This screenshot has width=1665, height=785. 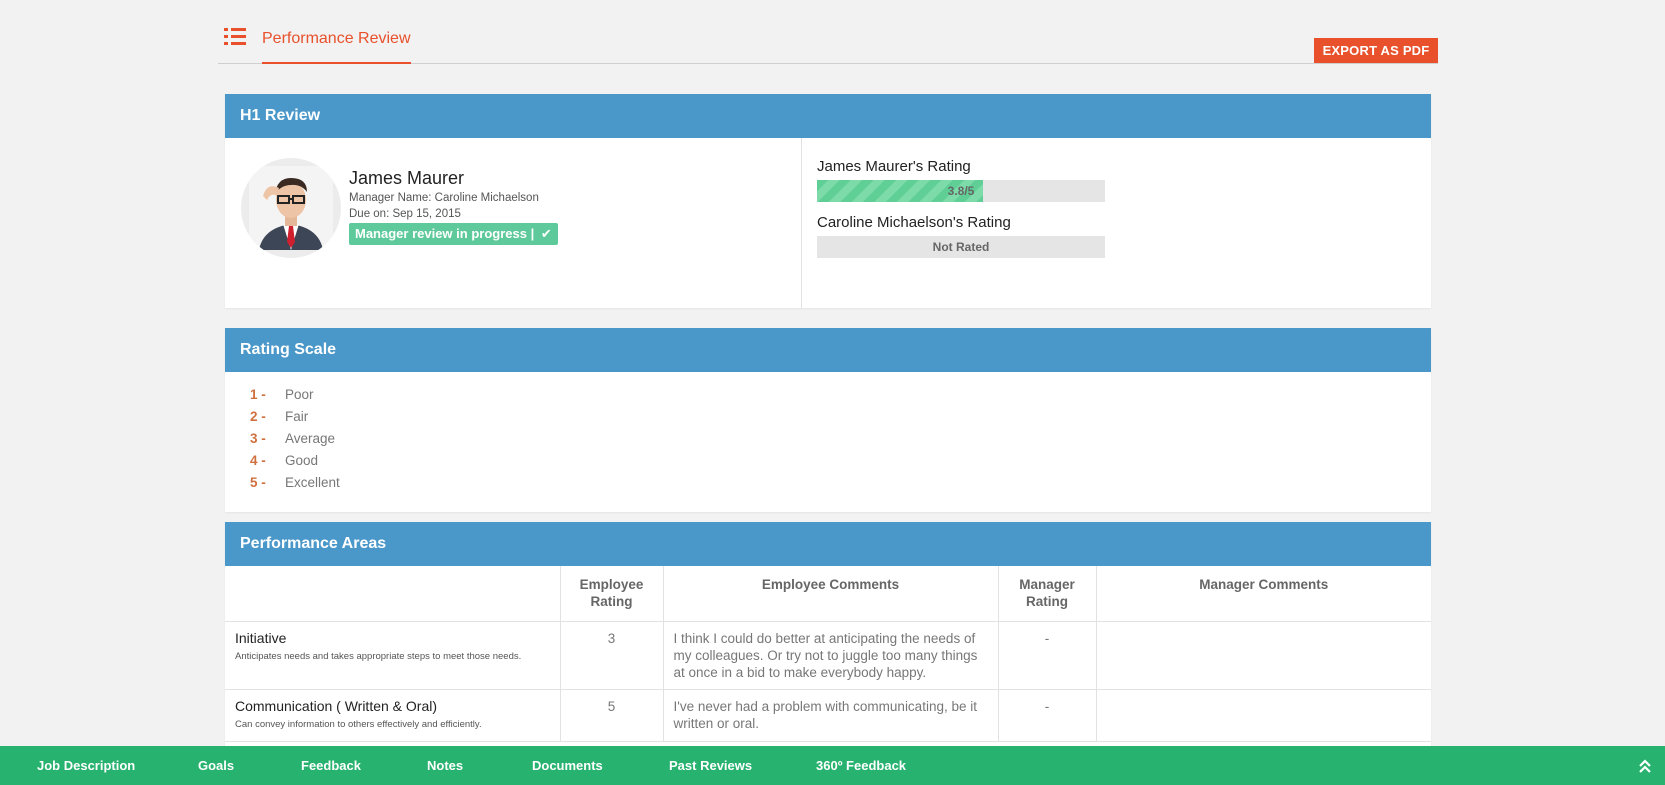 I want to click on column-header: Employee Comments, so click(x=831, y=594).